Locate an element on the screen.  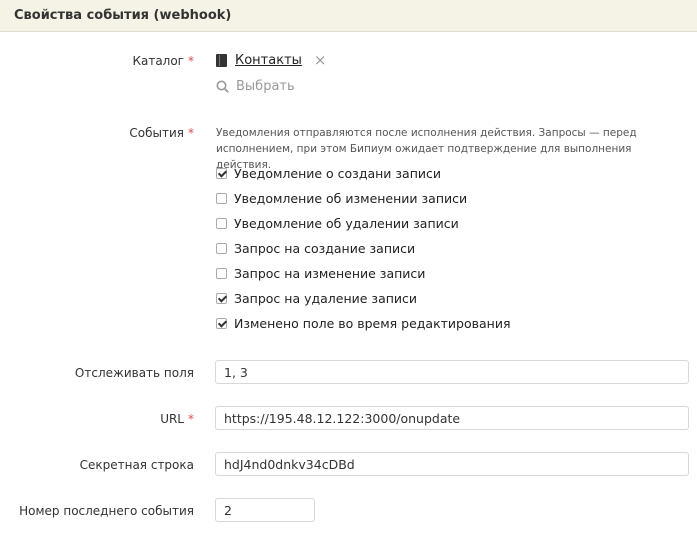
url-label: URL * is located at coordinates (177, 419).